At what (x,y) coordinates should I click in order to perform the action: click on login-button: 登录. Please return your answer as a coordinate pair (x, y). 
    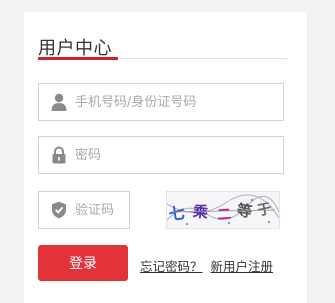
    Looking at the image, I should click on (83, 263).